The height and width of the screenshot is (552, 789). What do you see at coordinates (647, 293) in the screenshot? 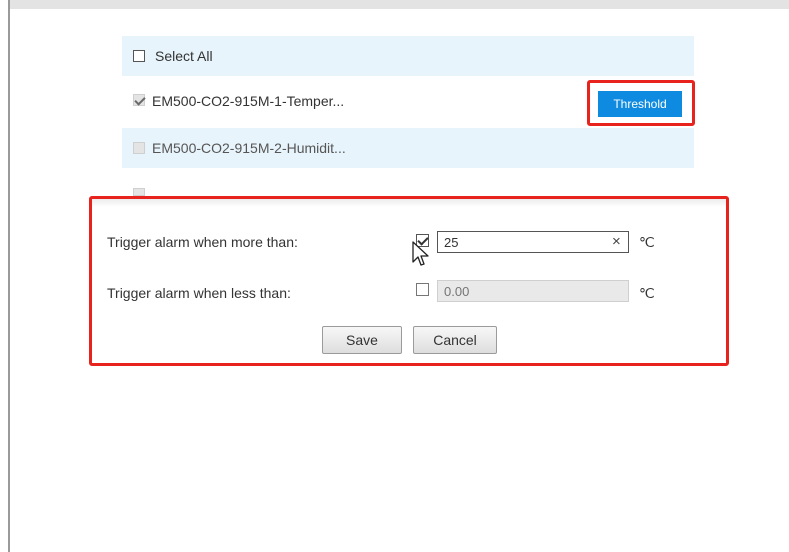
I see `less-than-unit: ℃` at bounding box center [647, 293].